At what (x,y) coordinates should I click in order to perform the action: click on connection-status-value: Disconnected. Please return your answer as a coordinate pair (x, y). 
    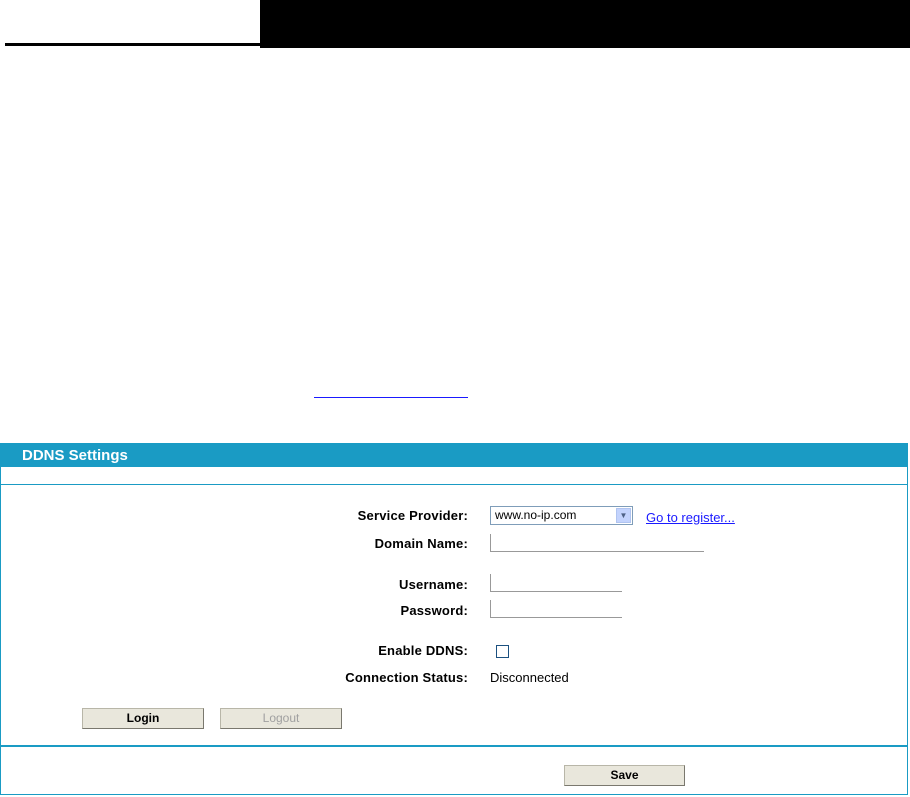
    Looking at the image, I should click on (529, 677).